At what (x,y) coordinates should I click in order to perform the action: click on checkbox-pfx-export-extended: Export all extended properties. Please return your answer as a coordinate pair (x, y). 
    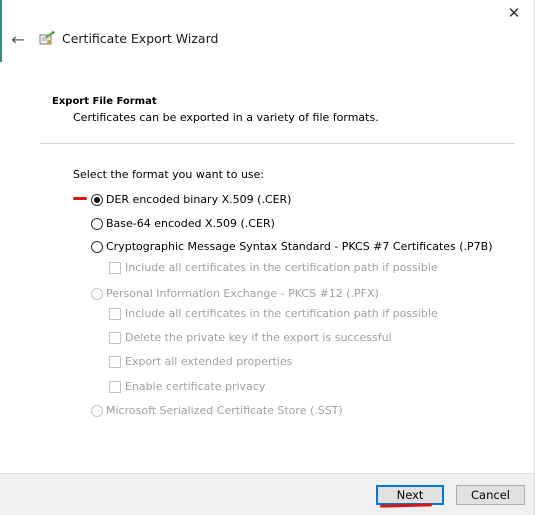
    Looking at the image, I should click on (200, 361).